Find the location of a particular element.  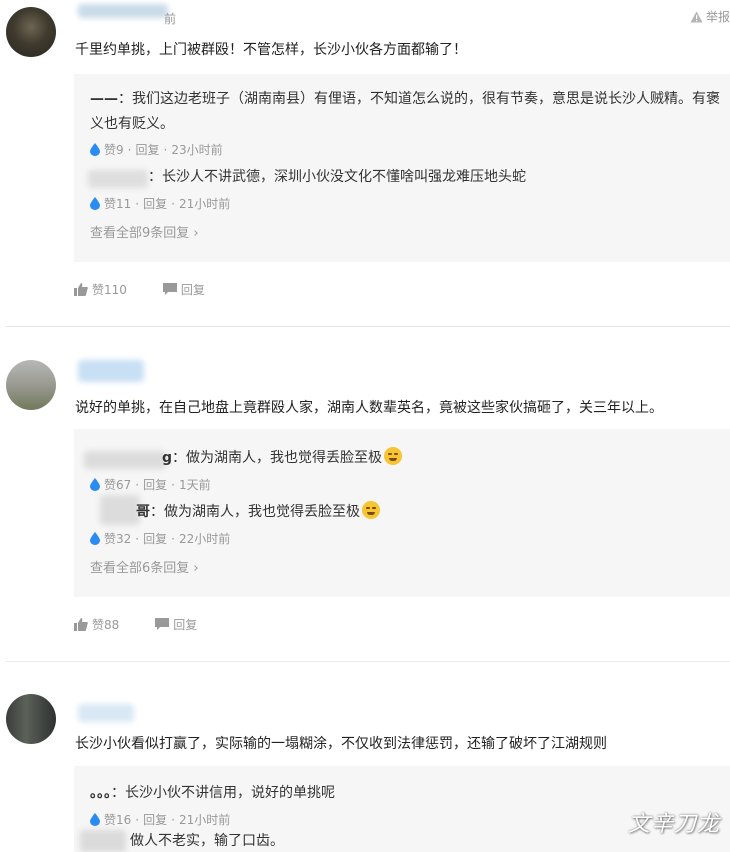

report-button: 举报 is located at coordinates (710, 16).